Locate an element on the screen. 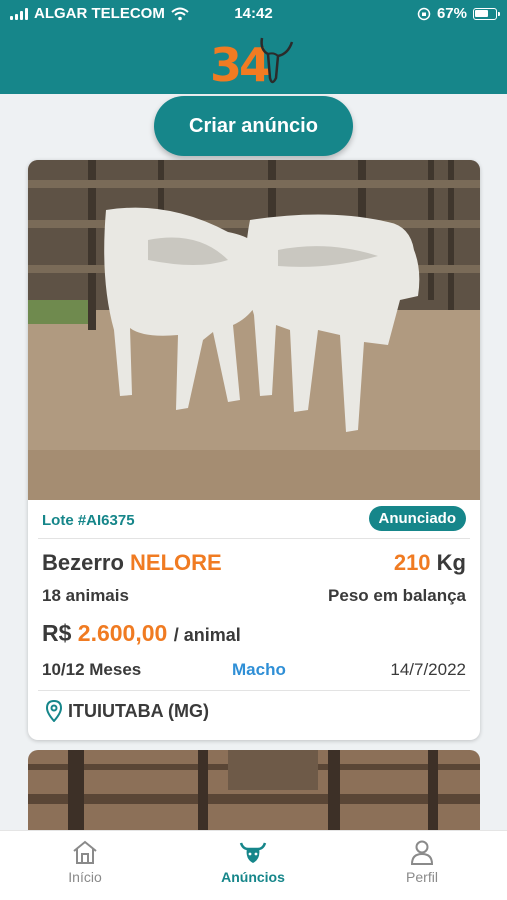  price-value: 2.600,00 is located at coordinates (122, 633).